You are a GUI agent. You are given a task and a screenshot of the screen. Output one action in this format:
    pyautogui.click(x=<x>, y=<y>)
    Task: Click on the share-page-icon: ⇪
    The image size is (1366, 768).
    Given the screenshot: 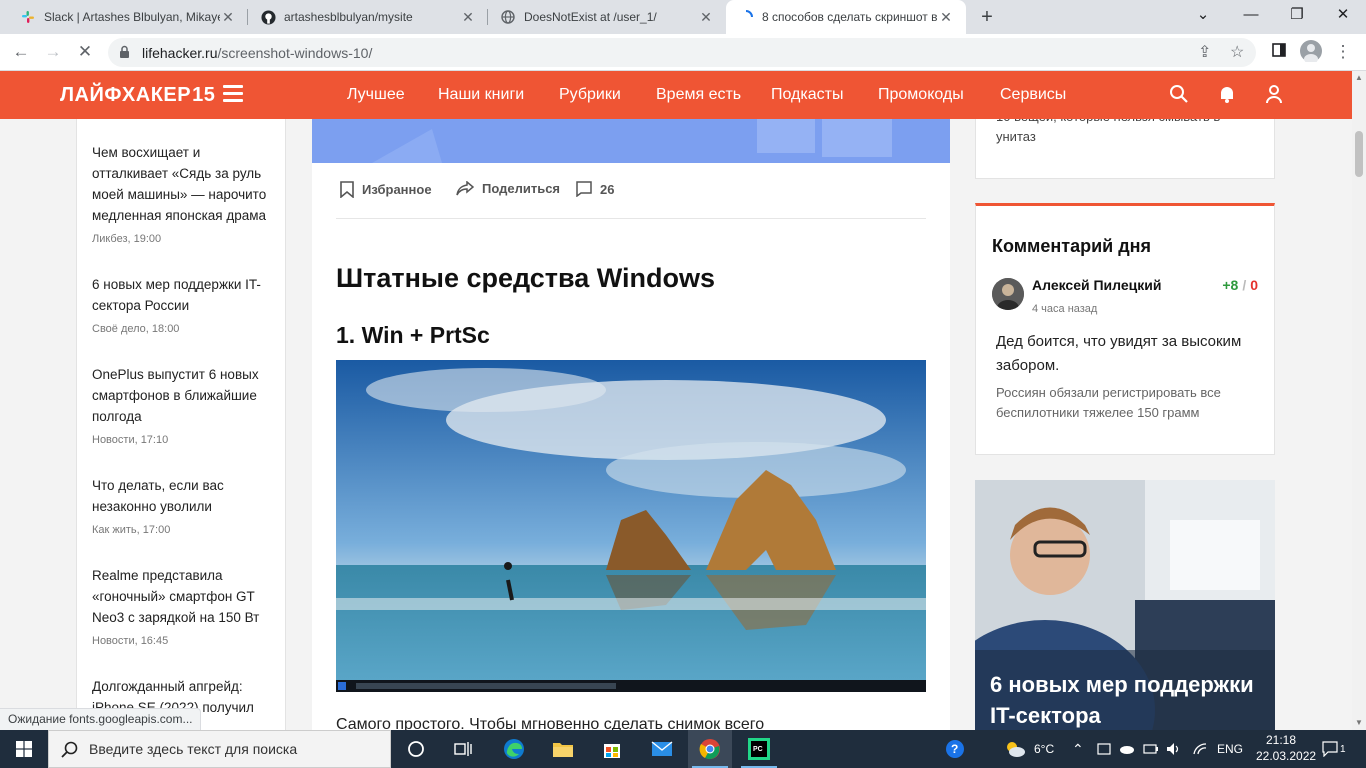 What is the action you would take?
    pyautogui.click(x=1204, y=52)
    